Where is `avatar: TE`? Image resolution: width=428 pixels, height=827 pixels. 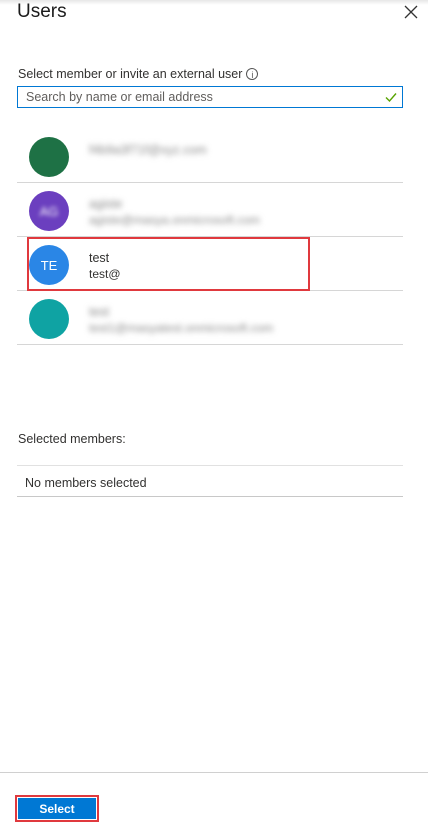 avatar: TE is located at coordinates (49, 265).